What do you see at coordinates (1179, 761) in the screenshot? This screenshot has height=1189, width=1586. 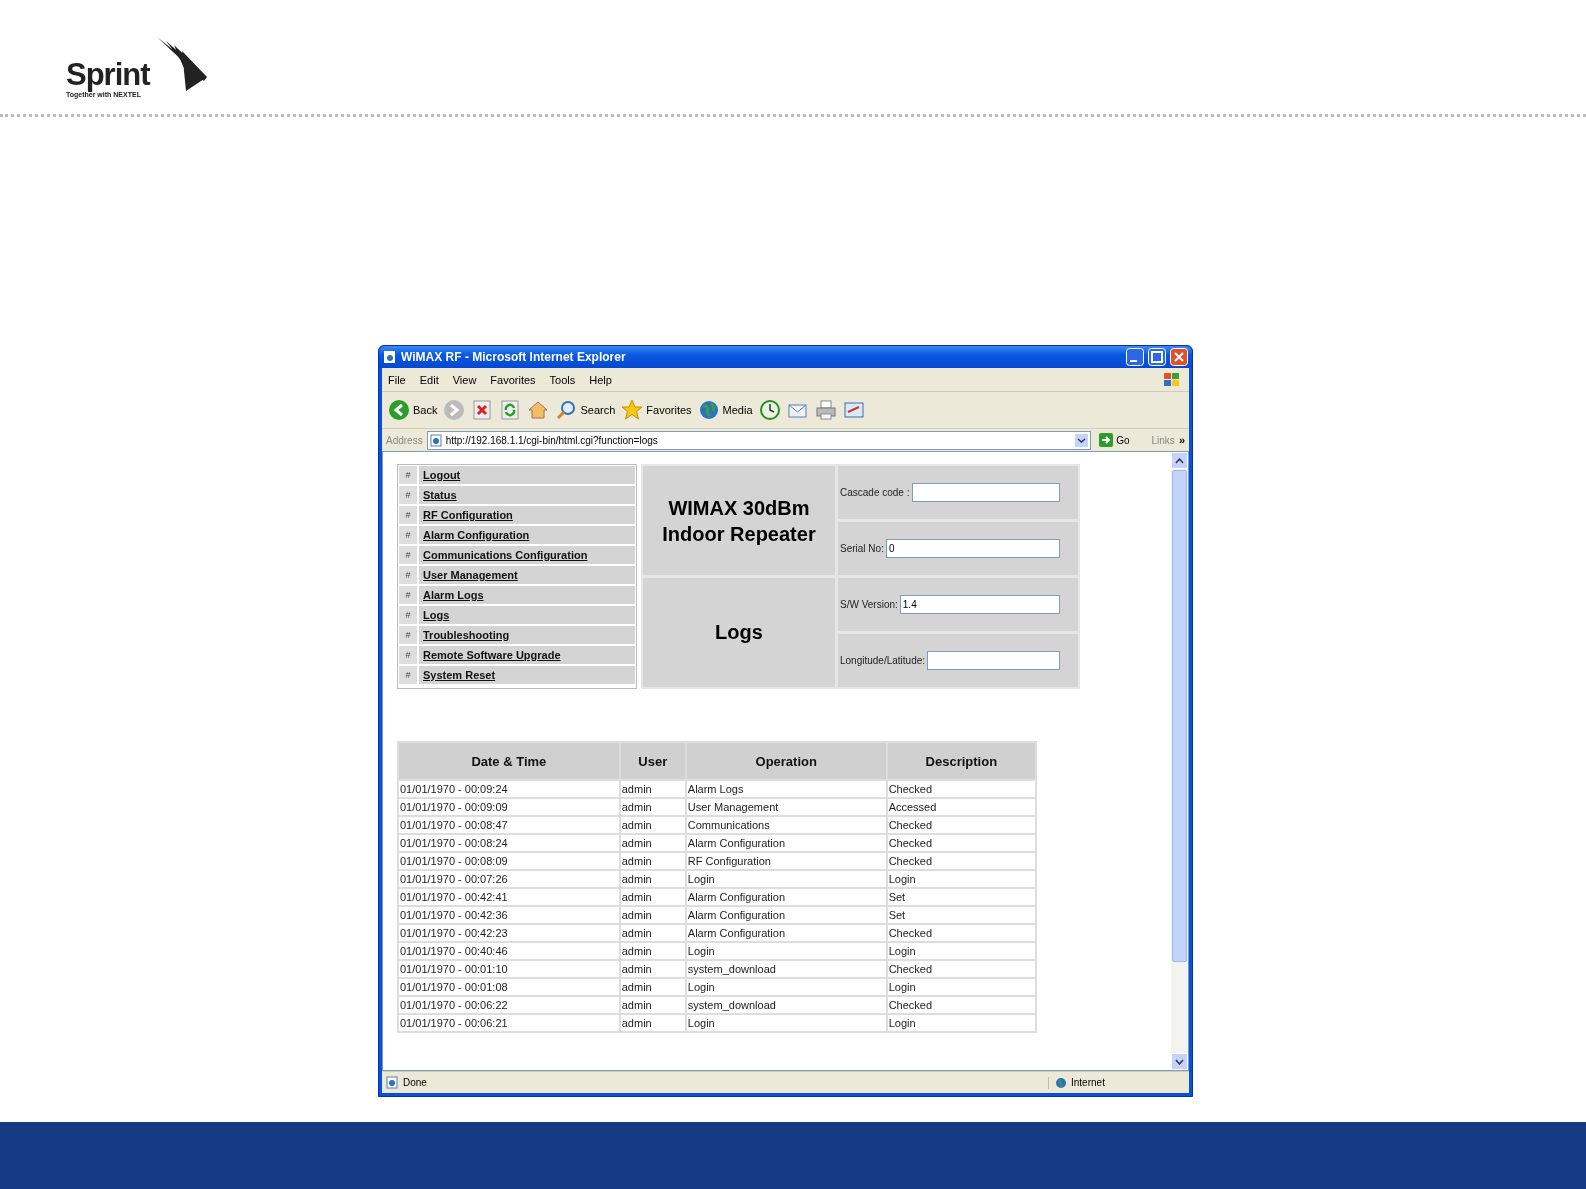 I see `scrollbar` at bounding box center [1179, 761].